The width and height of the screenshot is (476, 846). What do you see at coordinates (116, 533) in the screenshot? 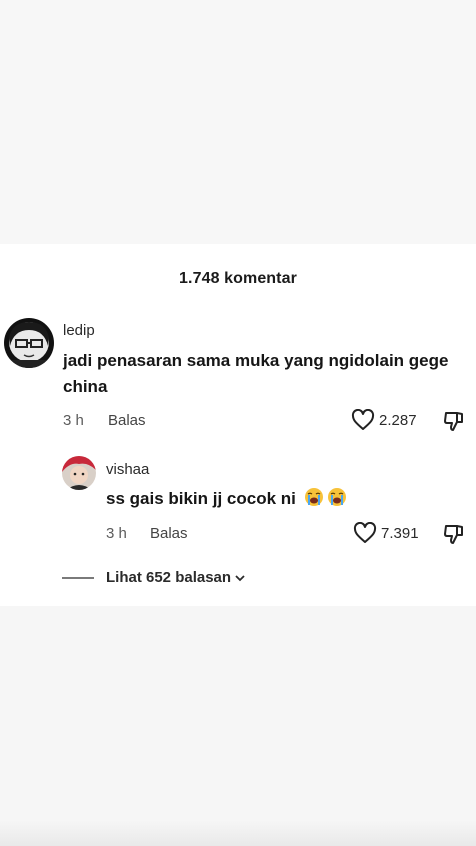
I see `reply-timestamp: 3 h` at bounding box center [116, 533].